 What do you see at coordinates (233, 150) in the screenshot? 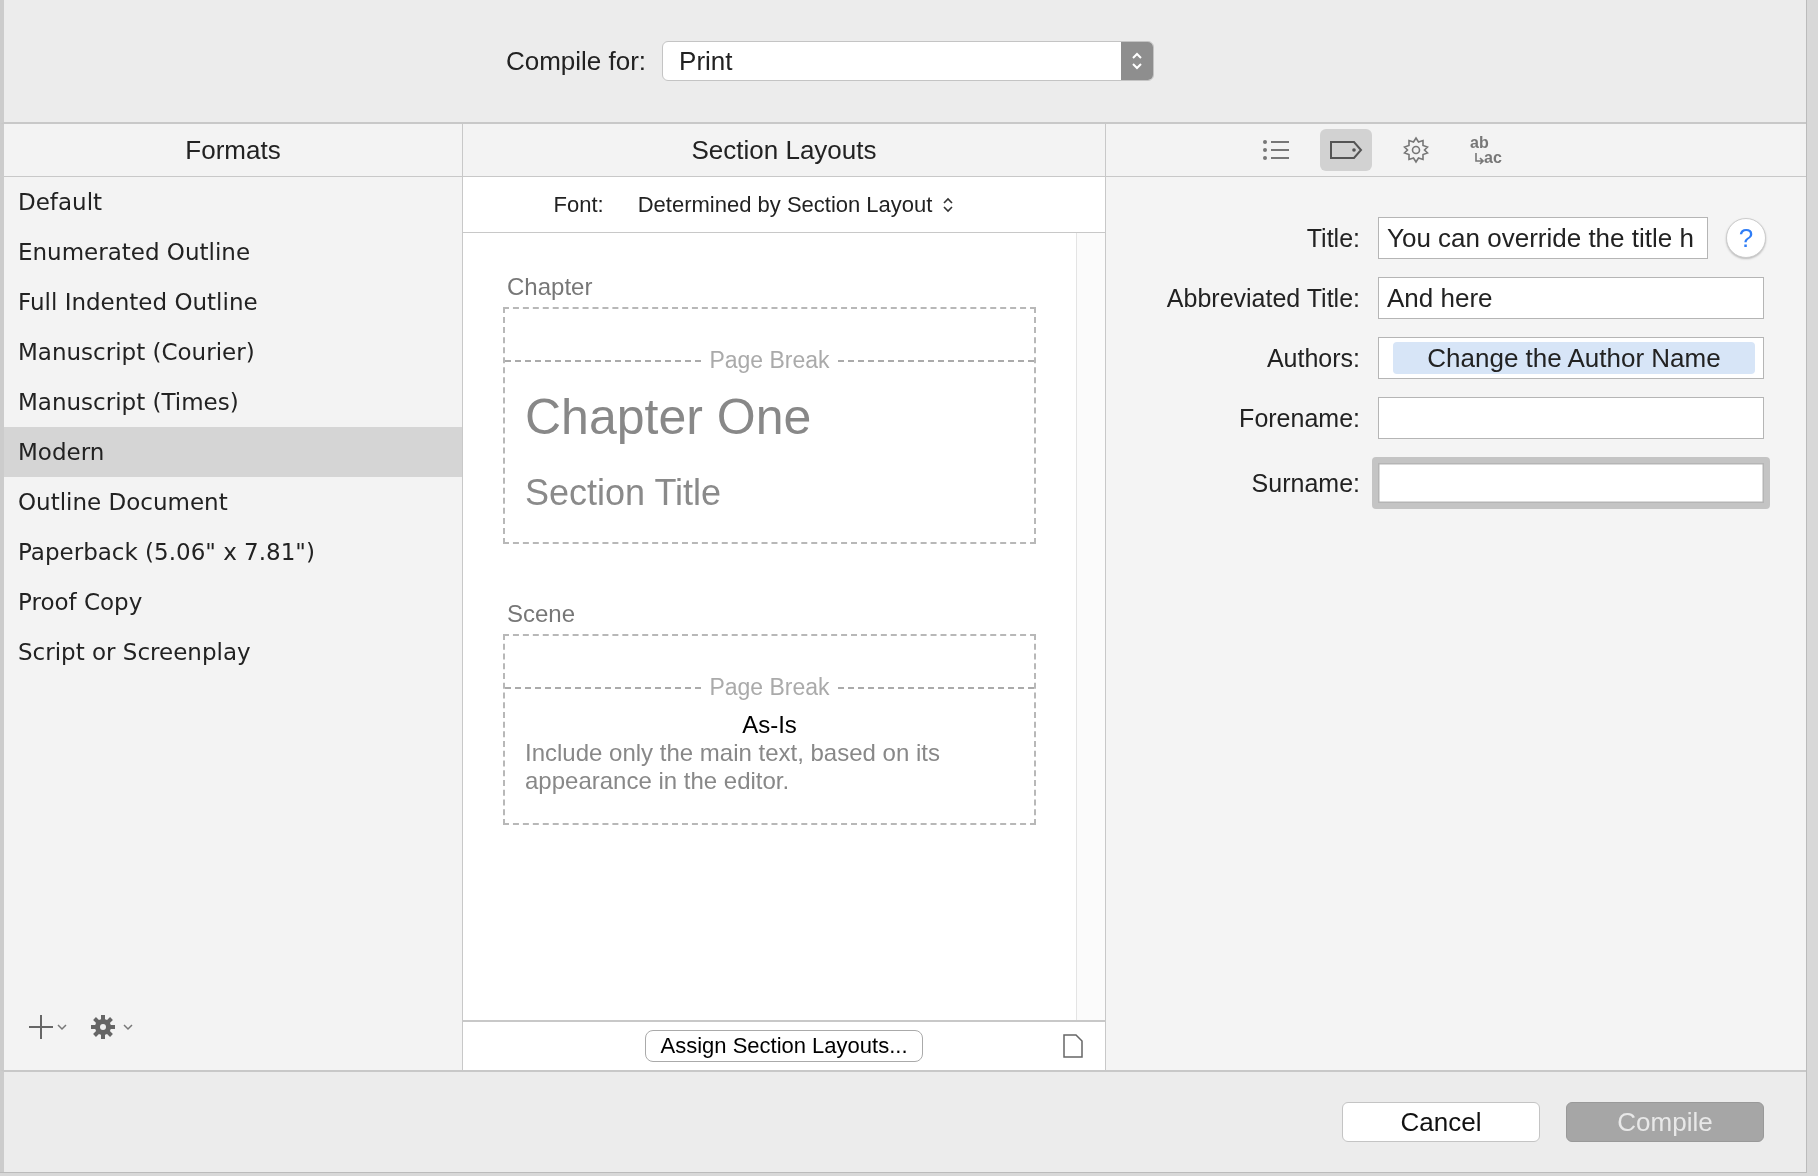
I see `column-header: Formats` at bounding box center [233, 150].